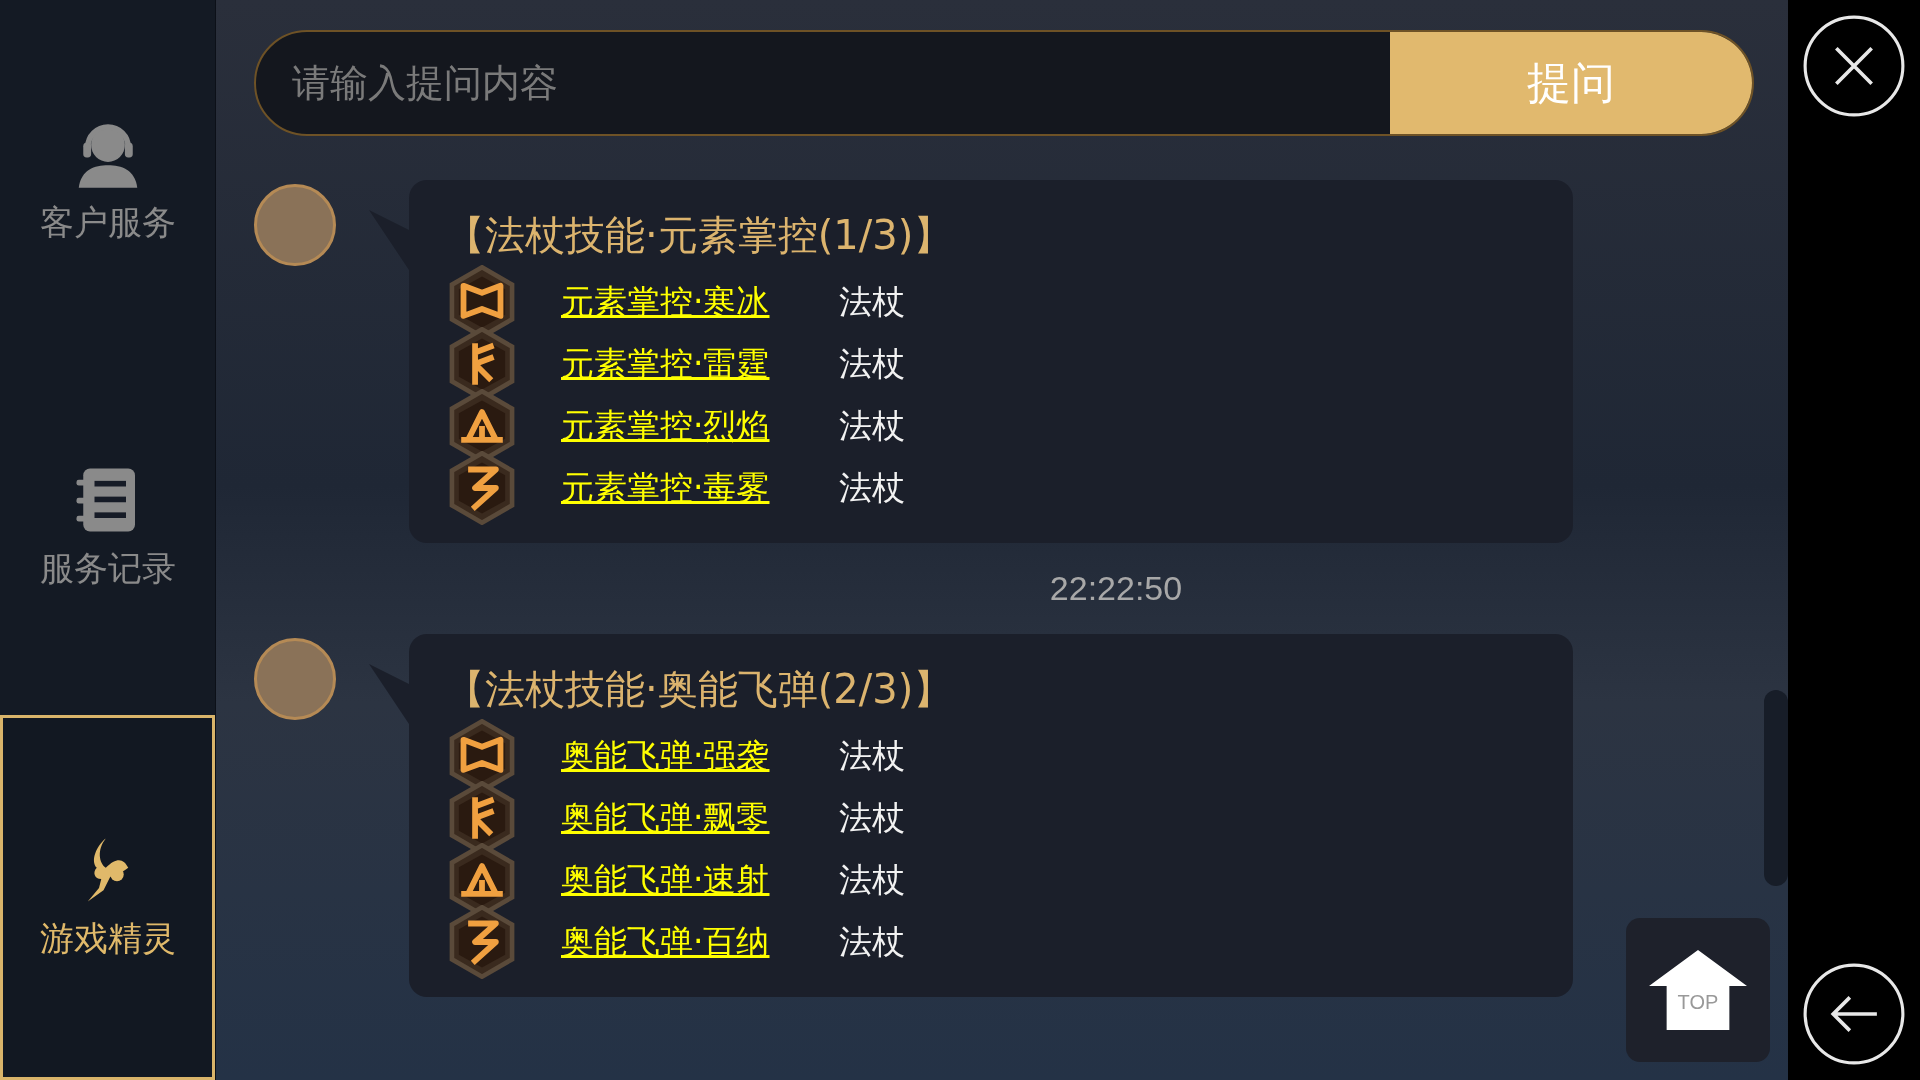 The height and width of the screenshot is (1080, 1920). What do you see at coordinates (691, 880) in the screenshot?
I see `skill-link: 奥能飞弹·速射` at bounding box center [691, 880].